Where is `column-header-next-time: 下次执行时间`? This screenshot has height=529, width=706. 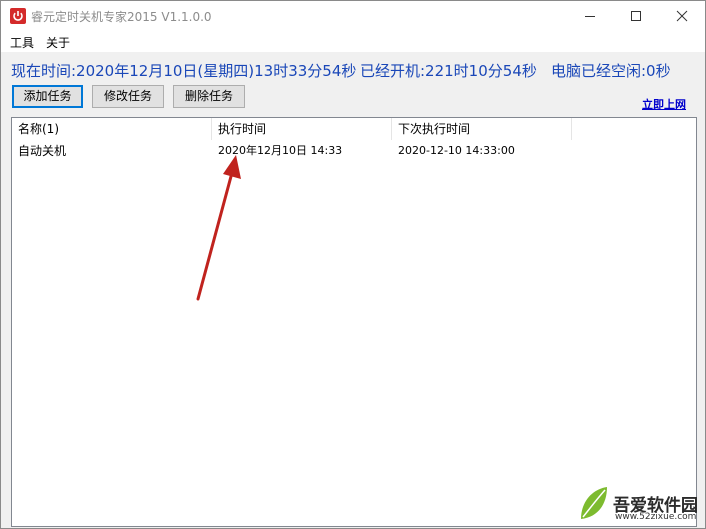 column-header-next-time: 下次执行时间 is located at coordinates (482, 129).